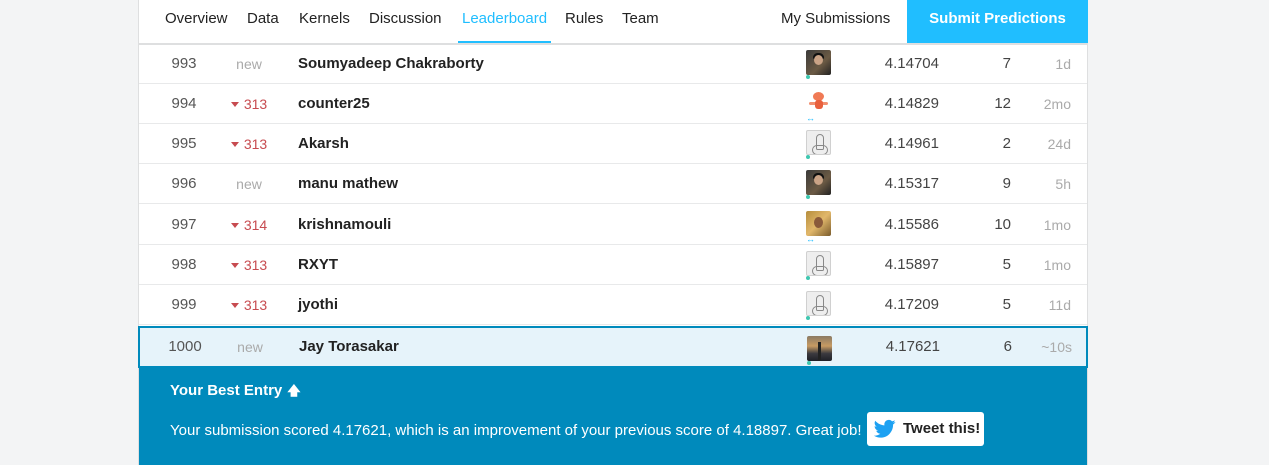 This screenshot has width=1269, height=465. I want to click on tweet-button: Tweet this!, so click(925, 429).